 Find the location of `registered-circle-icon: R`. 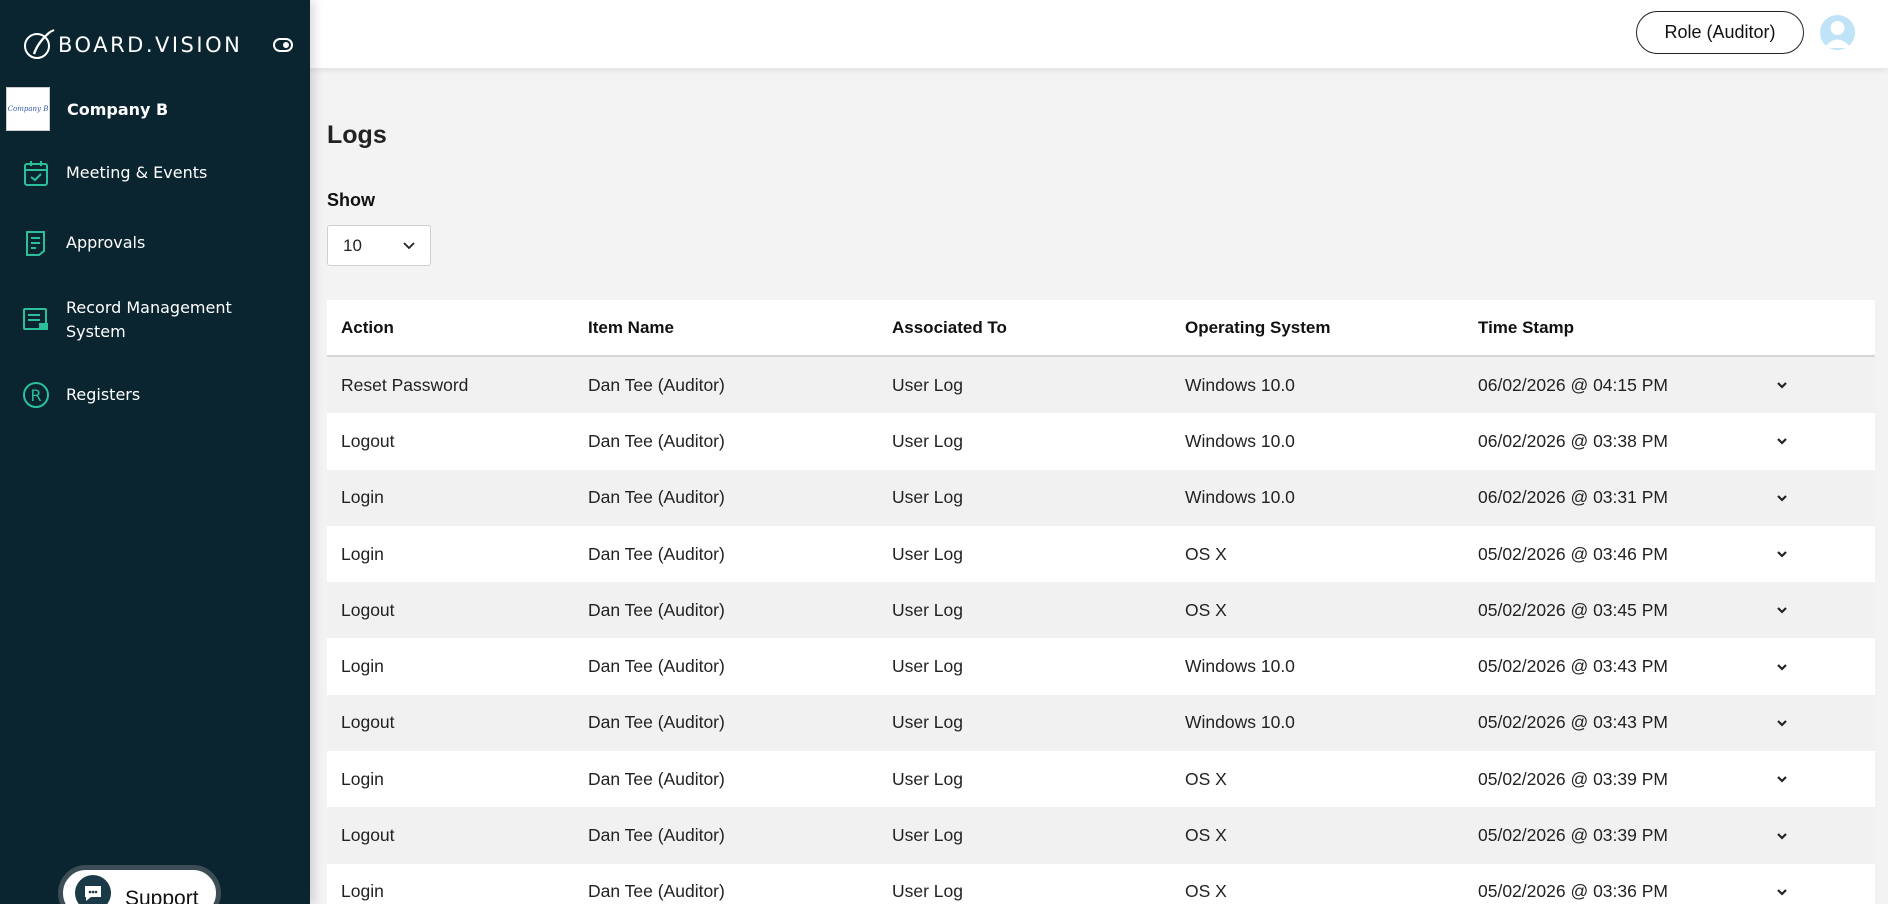

registered-circle-icon: R is located at coordinates (36, 395).